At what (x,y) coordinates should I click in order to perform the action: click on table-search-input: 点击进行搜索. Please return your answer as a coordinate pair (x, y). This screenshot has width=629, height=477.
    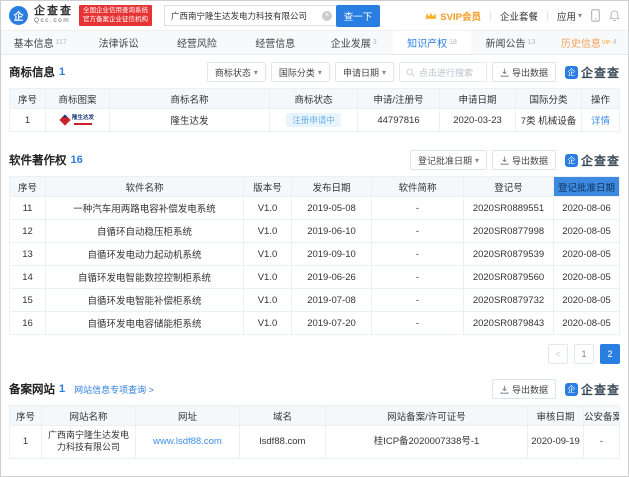
    Looking at the image, I should click on (442, 72).